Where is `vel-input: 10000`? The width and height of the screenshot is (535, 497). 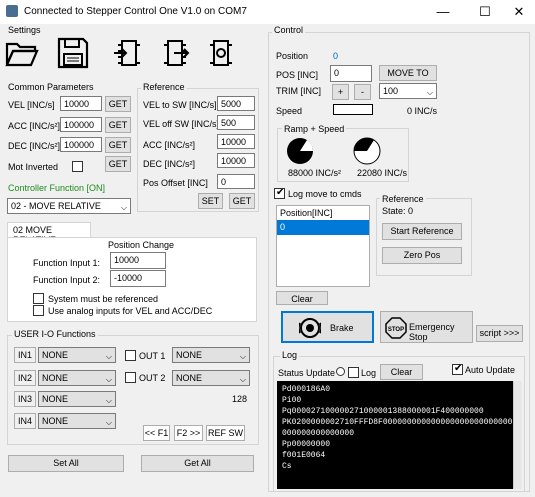
vel-input: 10000 is located at coordinates (81, 103).